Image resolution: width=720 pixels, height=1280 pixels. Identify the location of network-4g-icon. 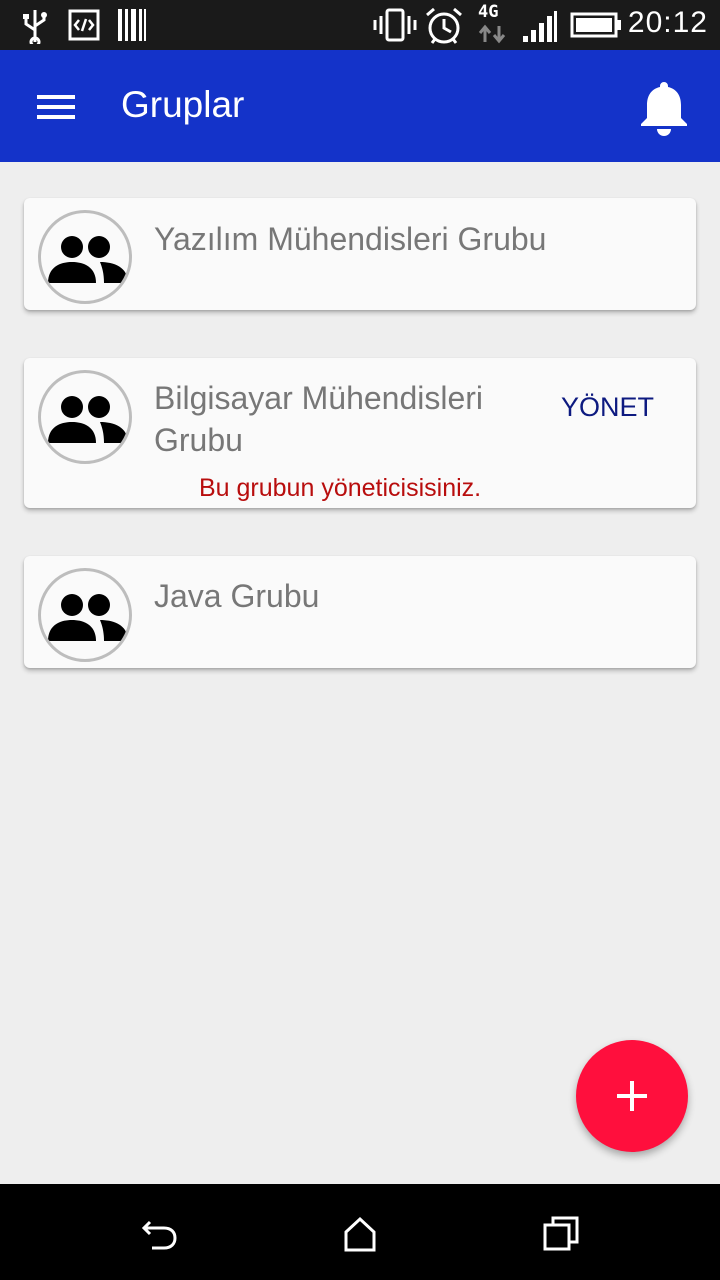
(492, 34).